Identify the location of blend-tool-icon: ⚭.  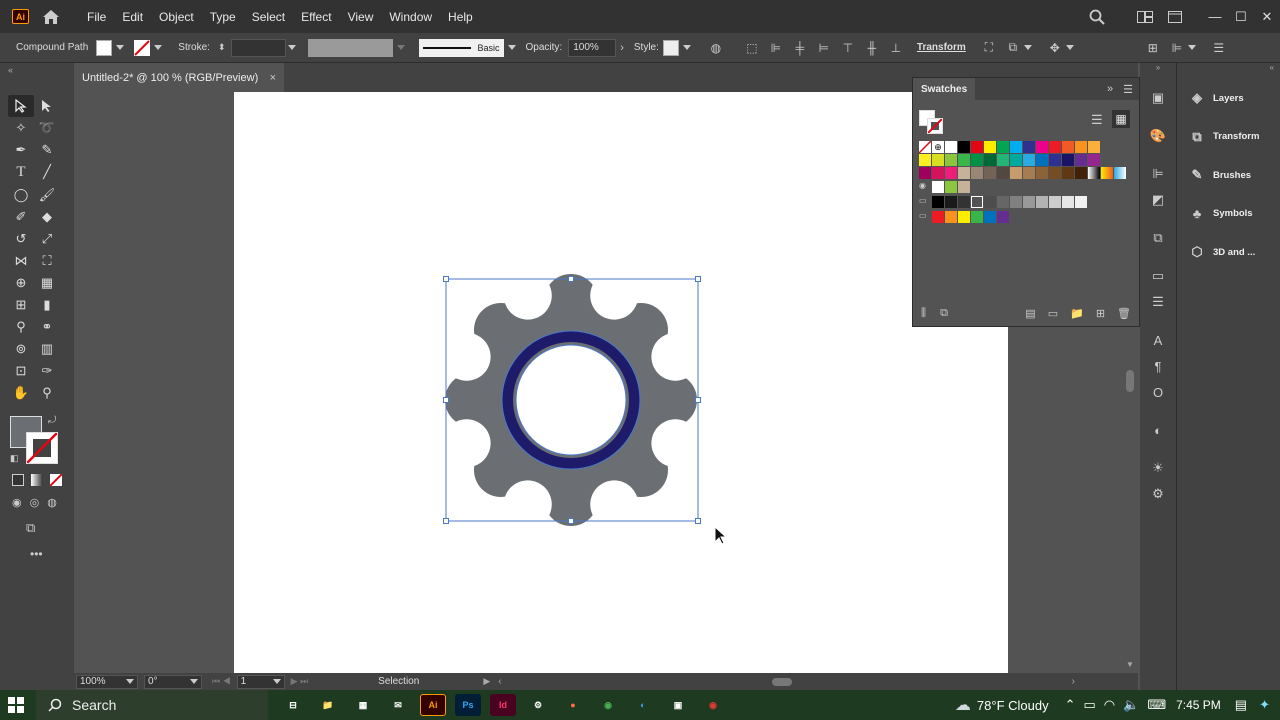
(47, 327).